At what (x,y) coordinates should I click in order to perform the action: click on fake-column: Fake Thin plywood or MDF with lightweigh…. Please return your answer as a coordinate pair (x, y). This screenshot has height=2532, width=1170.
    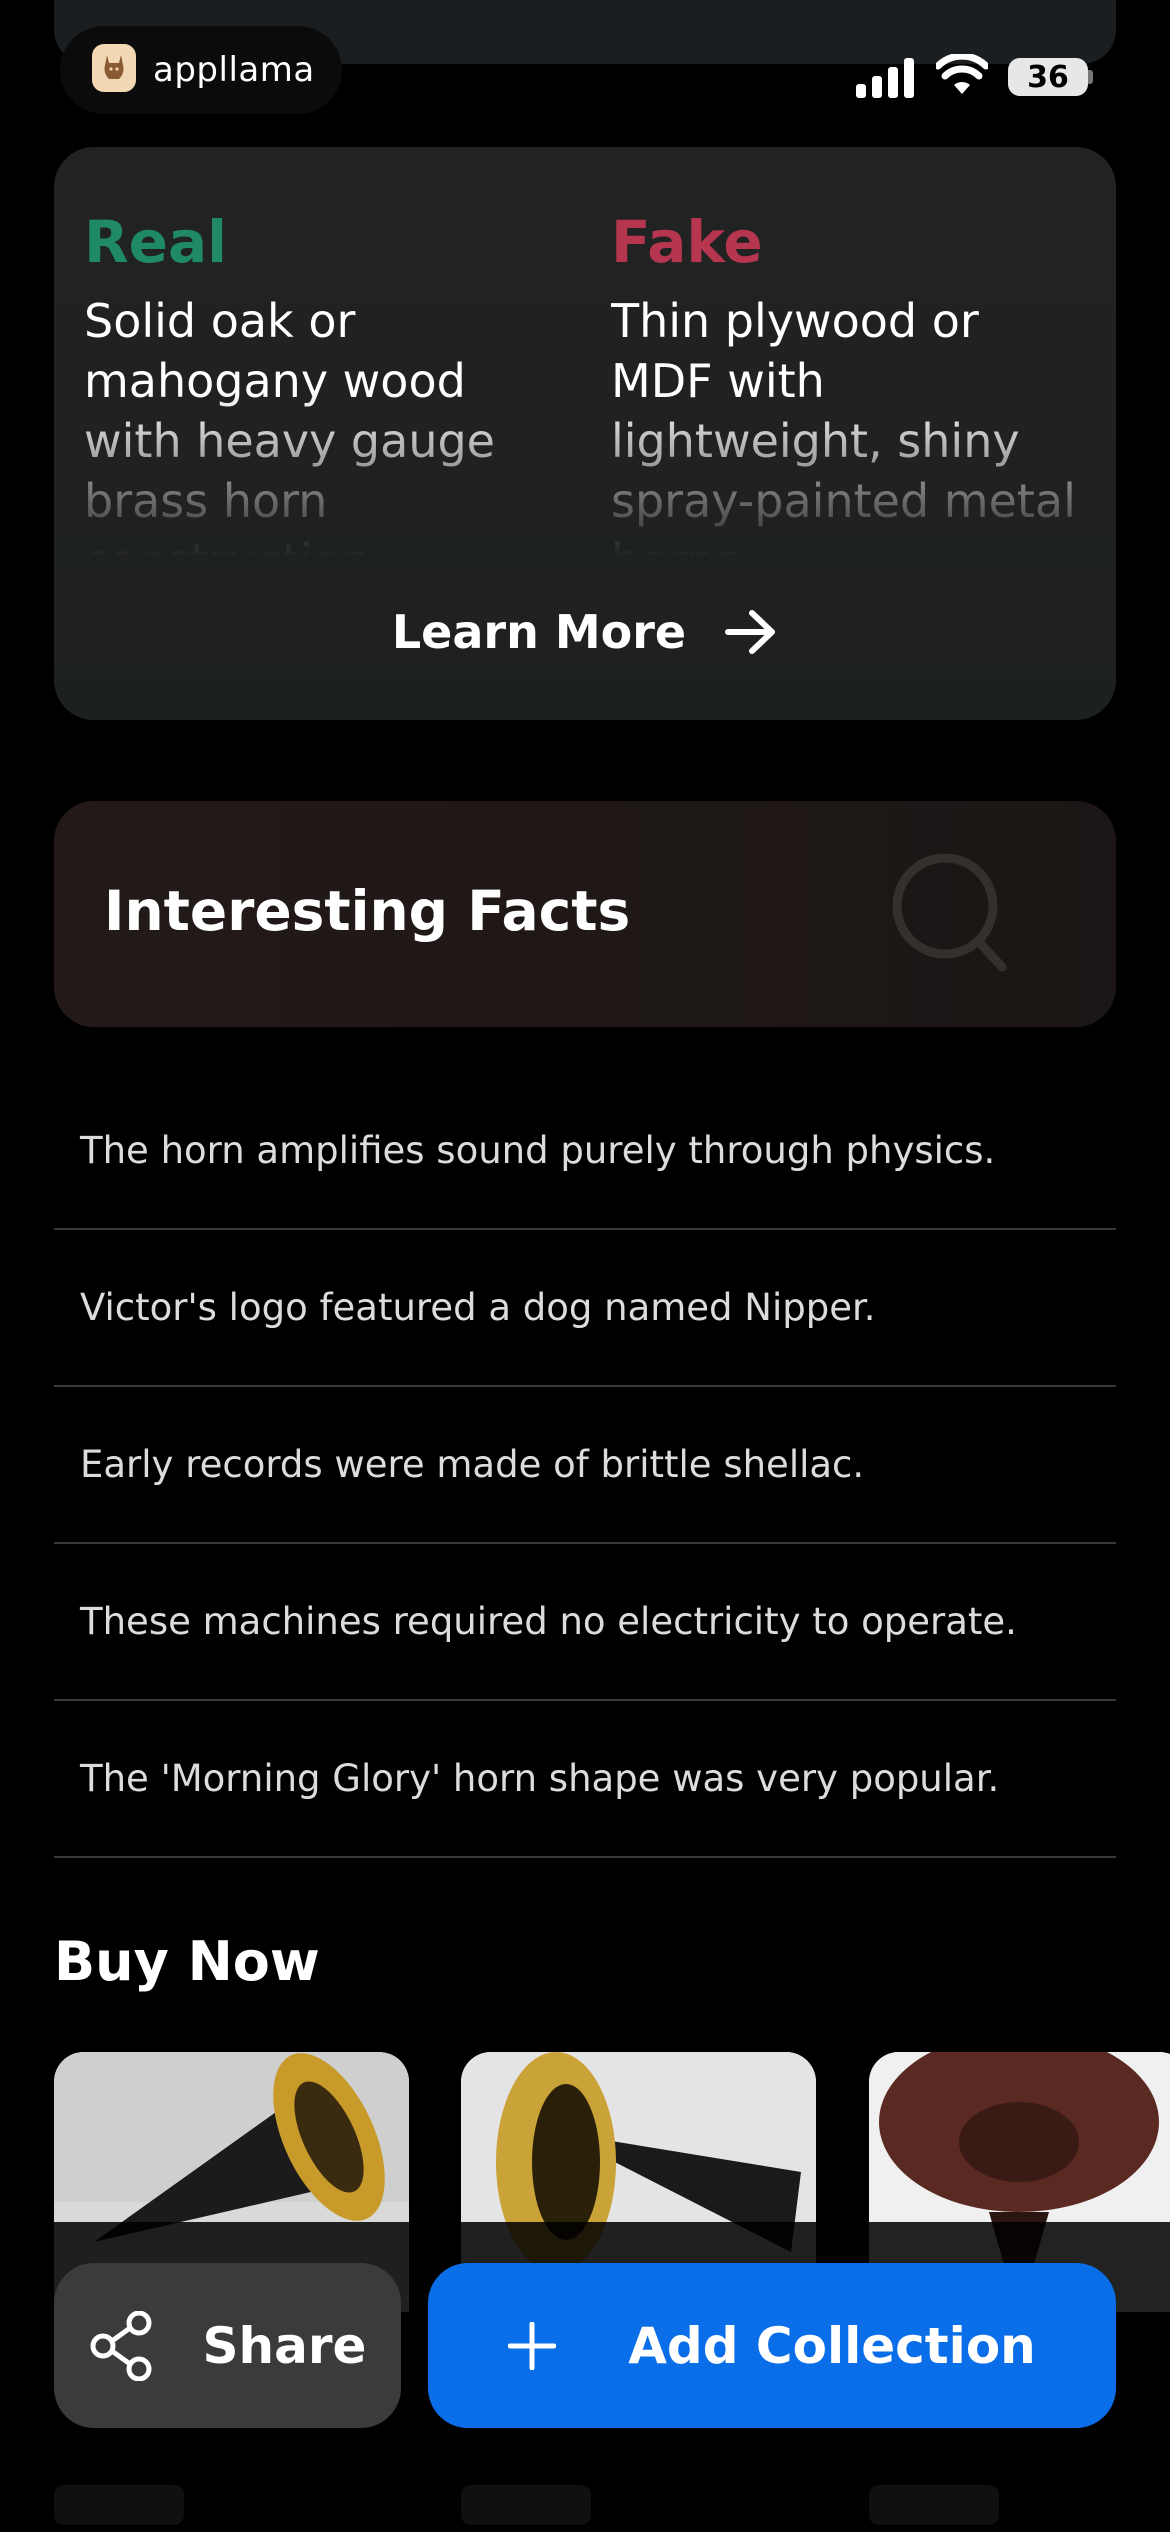
    Looking at the image, I should click on (851, 382).